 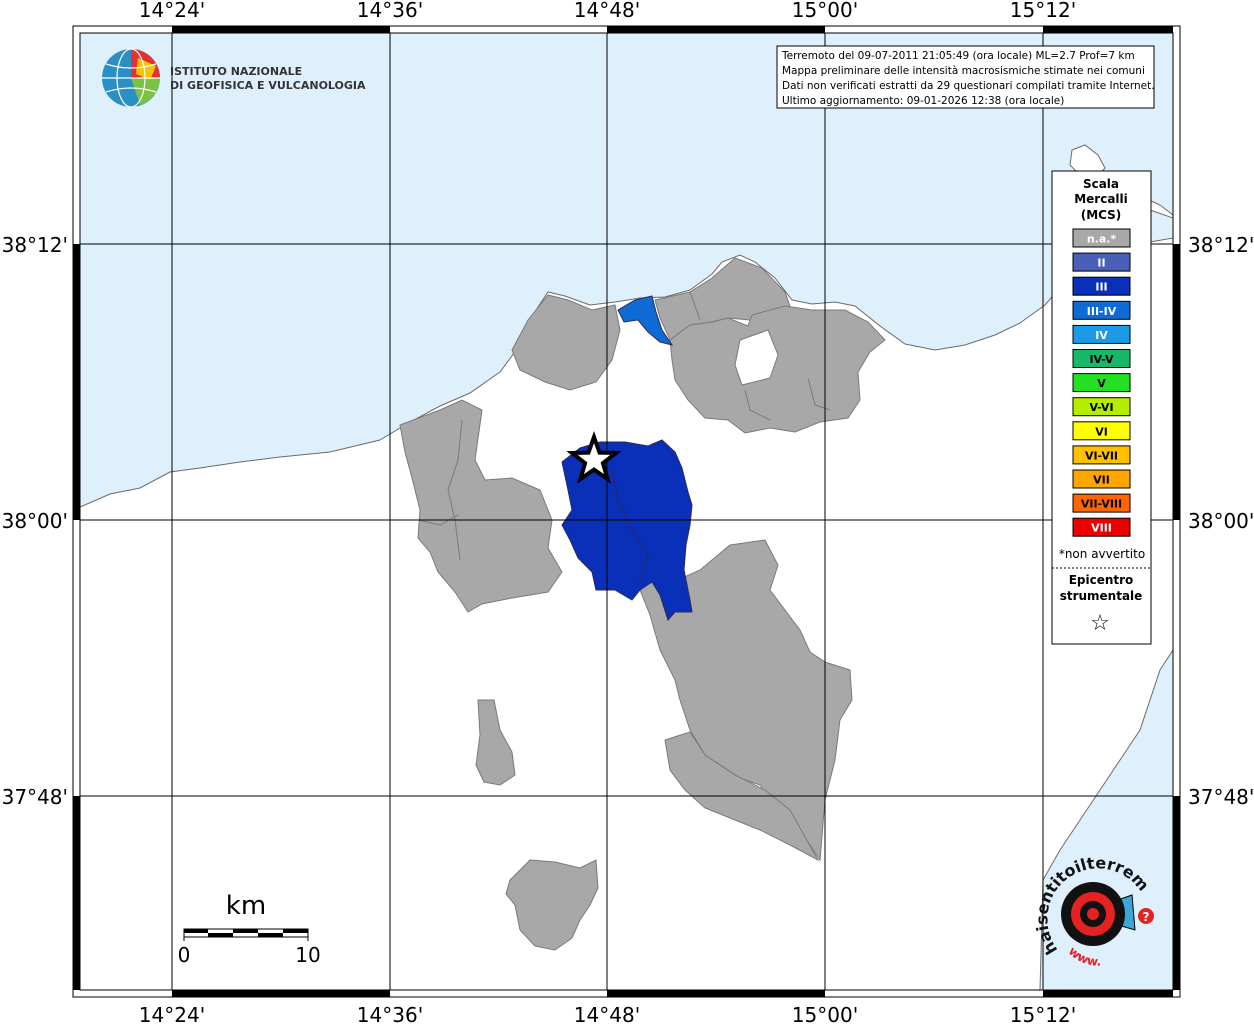 What do you see at coordinates (1102, 554) in the screenshot?
I see `legend-footnote: *non avvertito` at bounding box center [1102, 554].